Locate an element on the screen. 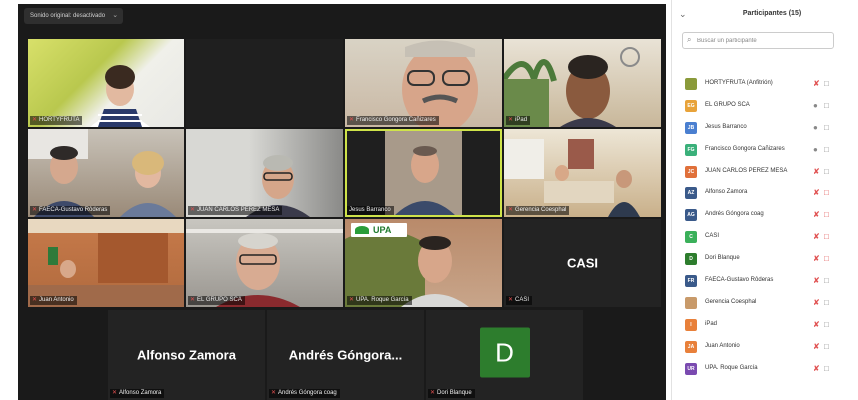 The width and height of the screenshot is (858, 400). participant-name-label: ✕ HORTYFRUTA is located at coordinates (56, 120).